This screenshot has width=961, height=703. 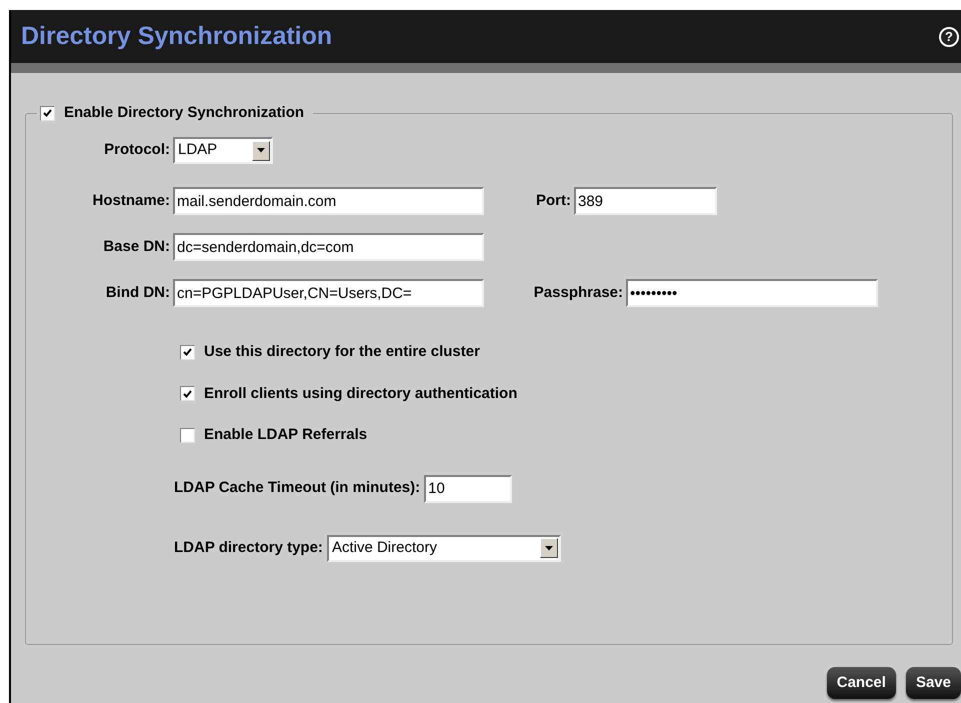 I want to click on field-label: LDAP Cache Timeout (in minutes):, so click(x=297, y=488).